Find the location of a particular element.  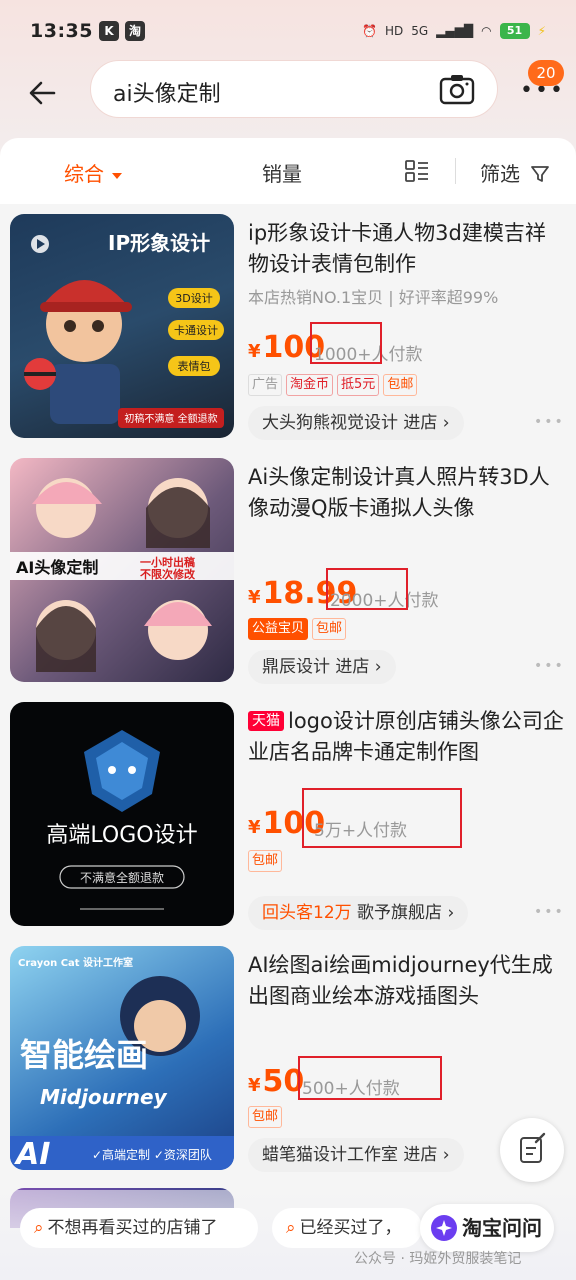

thumb-title: 高端LOGO设计 is located at coordinates (121, 835).